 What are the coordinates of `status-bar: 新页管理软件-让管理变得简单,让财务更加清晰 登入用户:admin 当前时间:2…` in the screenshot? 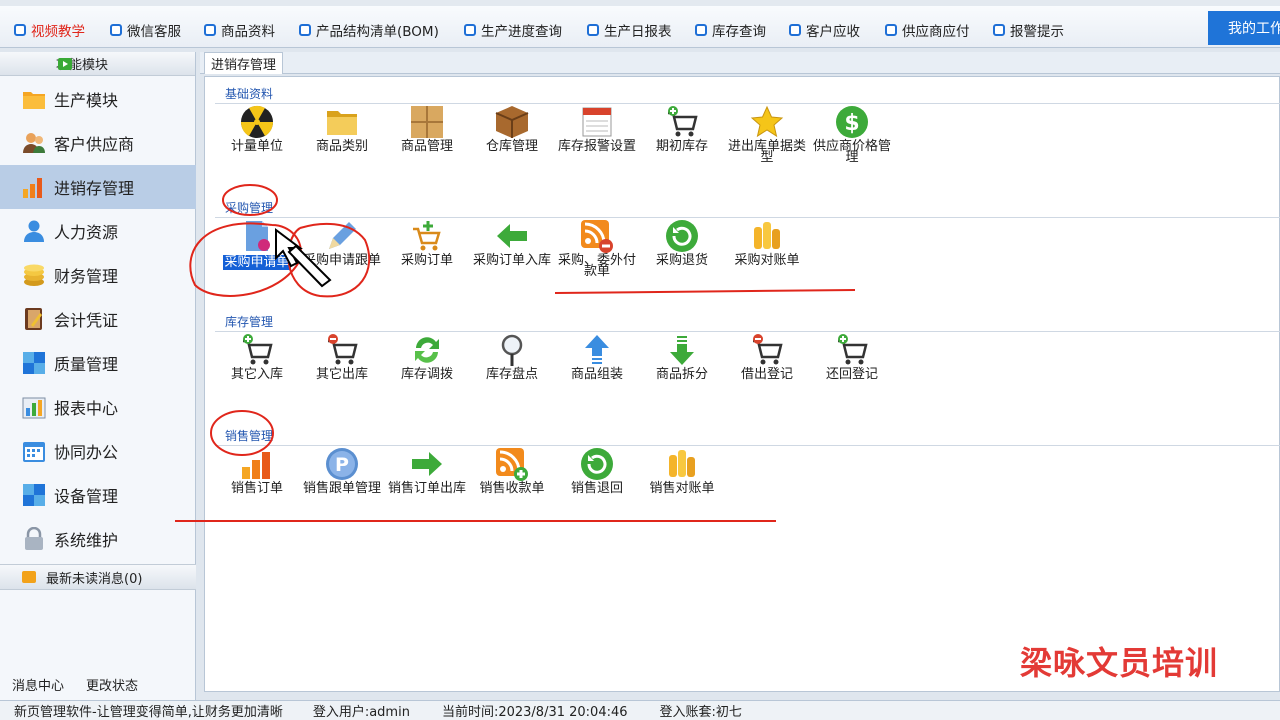 It's located at (640, 710).